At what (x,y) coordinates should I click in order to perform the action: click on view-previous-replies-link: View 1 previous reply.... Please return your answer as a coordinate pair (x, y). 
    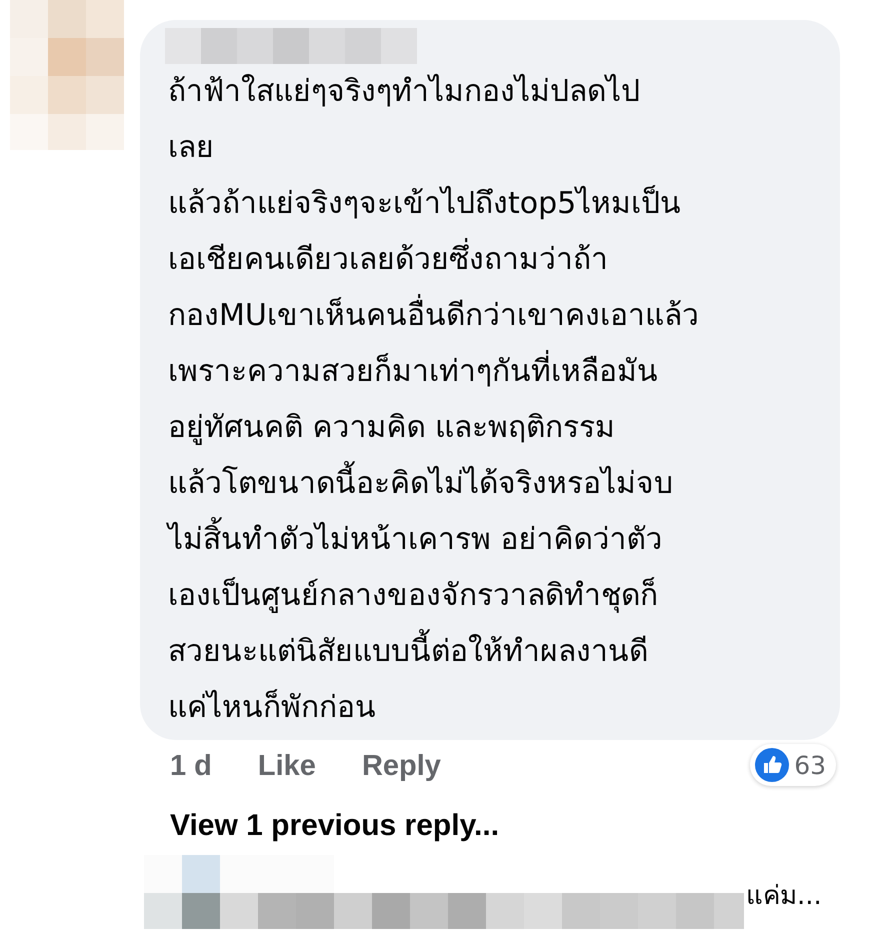
    Looking at the image, I should click on (505, 826).